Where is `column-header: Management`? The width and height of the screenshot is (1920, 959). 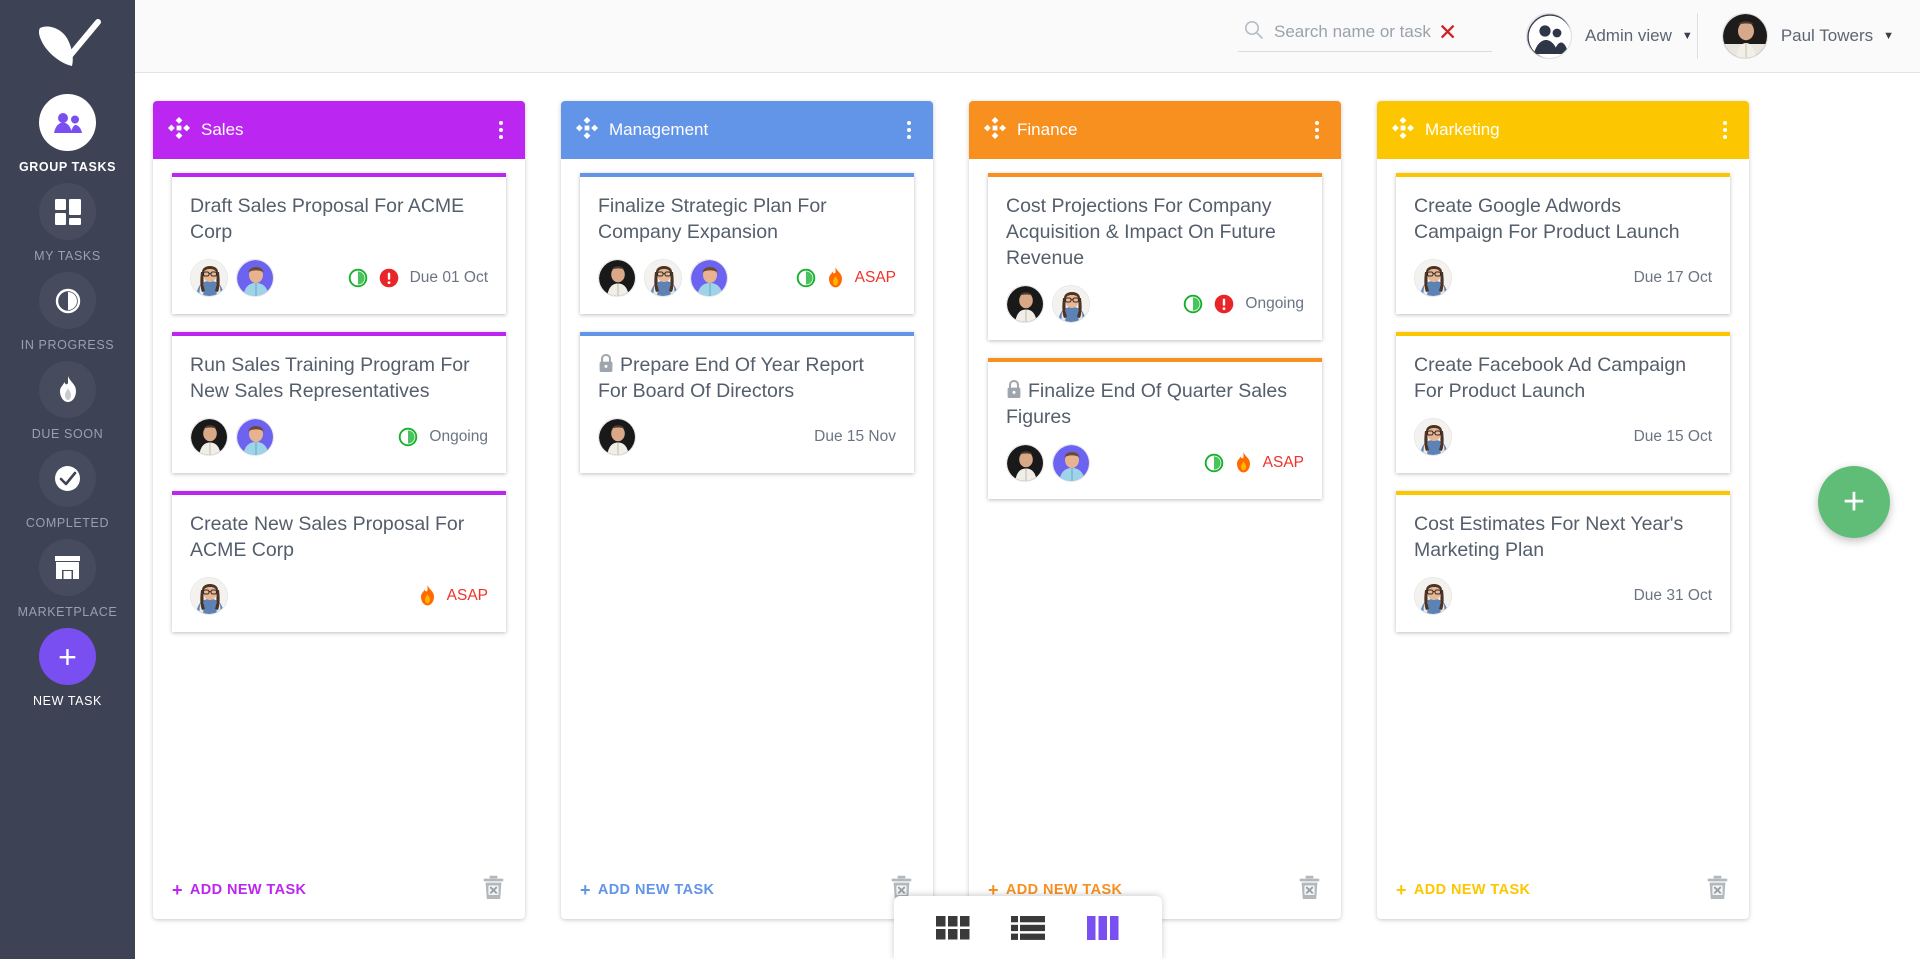
column-header: Management is located at coordinates (747, 130).